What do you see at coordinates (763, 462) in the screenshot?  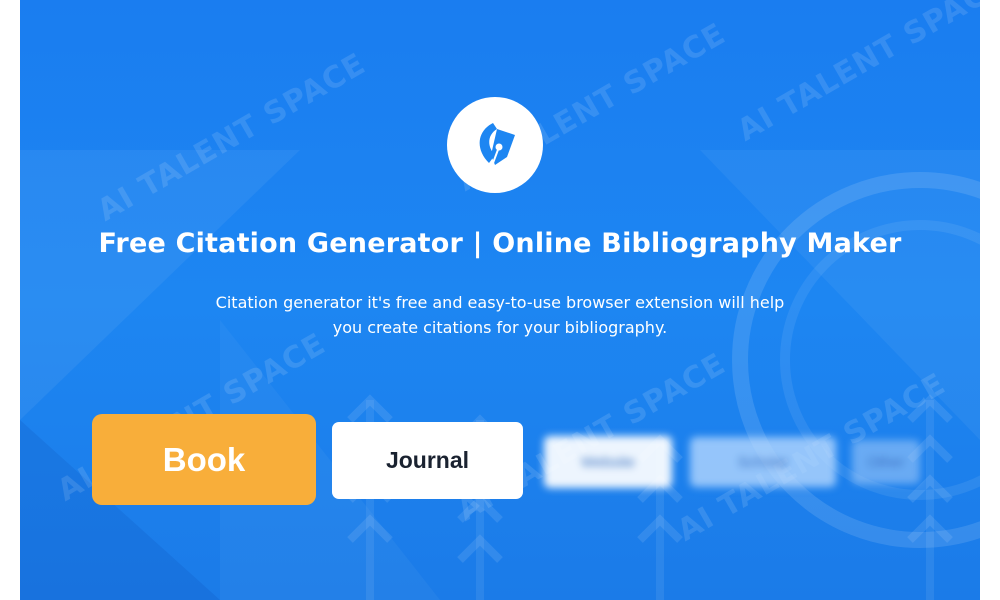 I see `source-type-scholar-button: Scholar` at bounding box center [763, 462].